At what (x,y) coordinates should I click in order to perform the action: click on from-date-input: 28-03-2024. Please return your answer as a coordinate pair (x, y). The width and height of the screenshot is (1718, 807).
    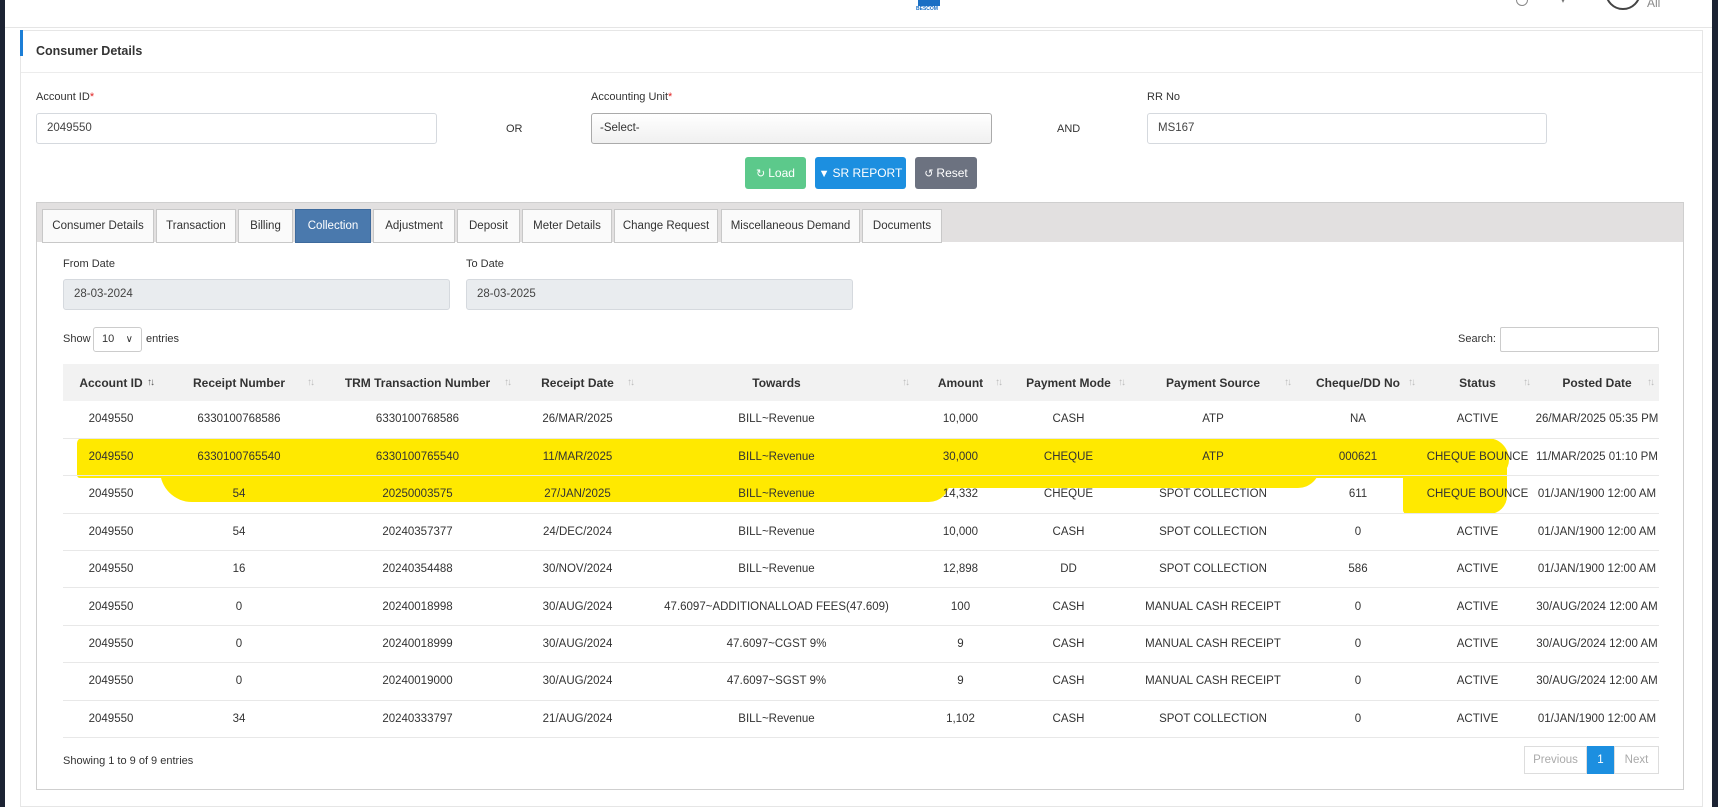
    Looking at the image, I should click on (256, 294).